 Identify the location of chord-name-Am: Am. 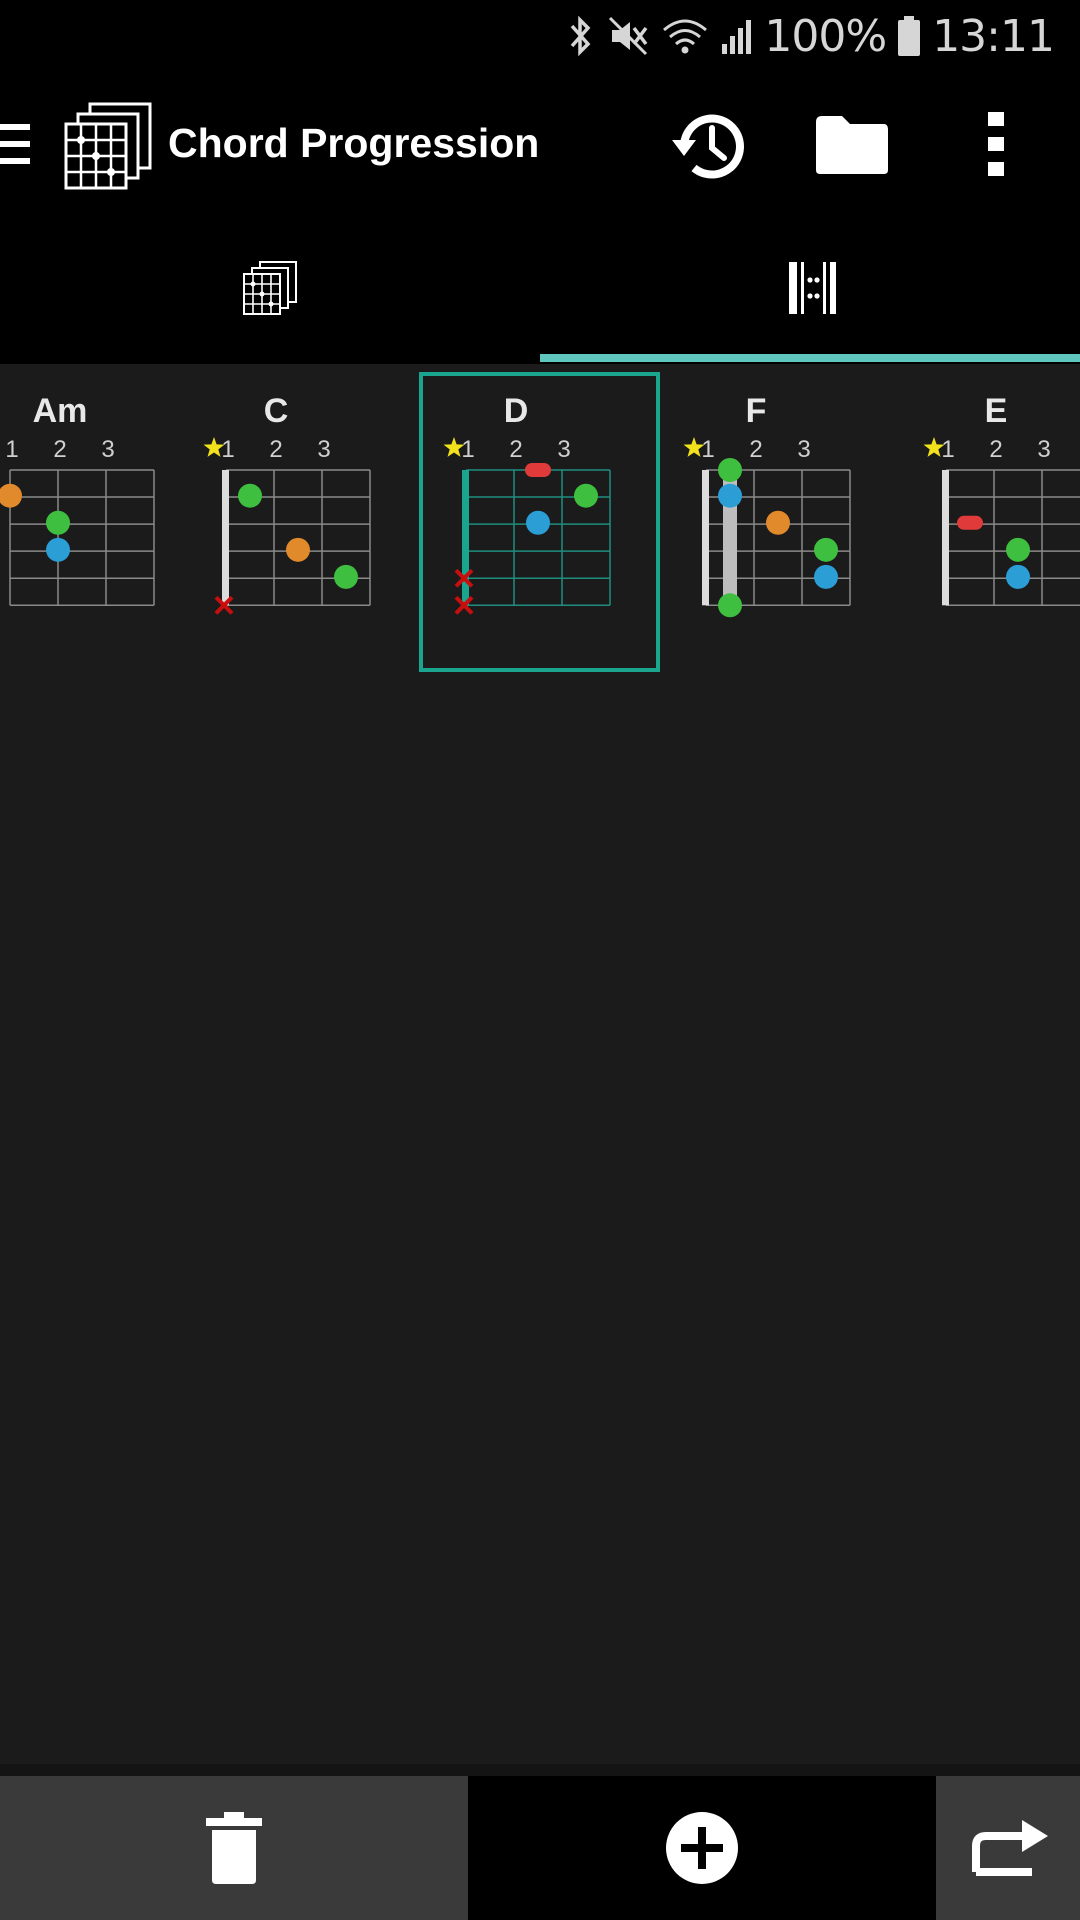
(60, 411).